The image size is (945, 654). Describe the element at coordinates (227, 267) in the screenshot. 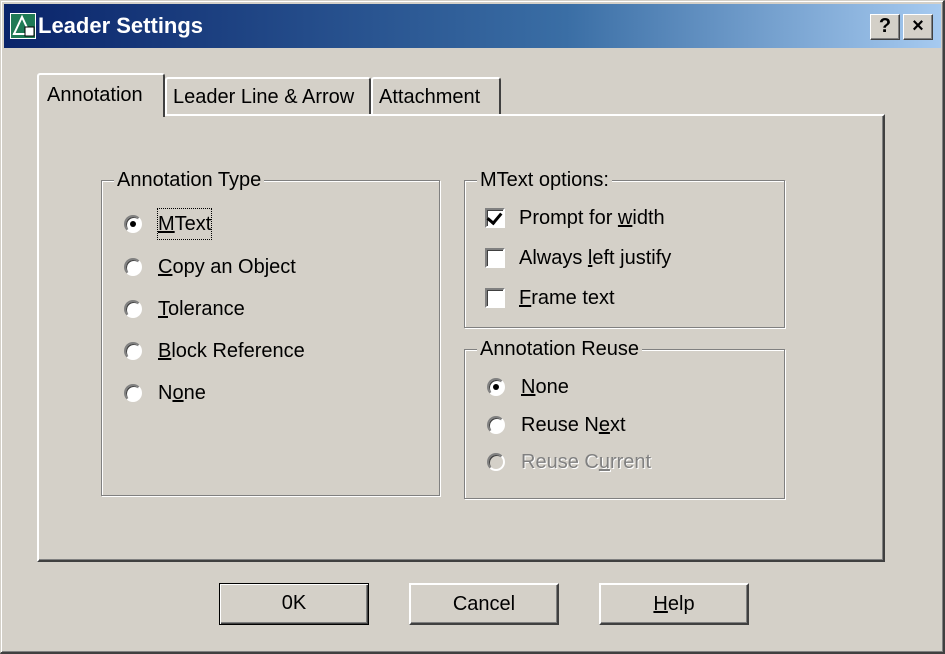

I see `radio-copy-an-object-label: Copy an Object` at that location.